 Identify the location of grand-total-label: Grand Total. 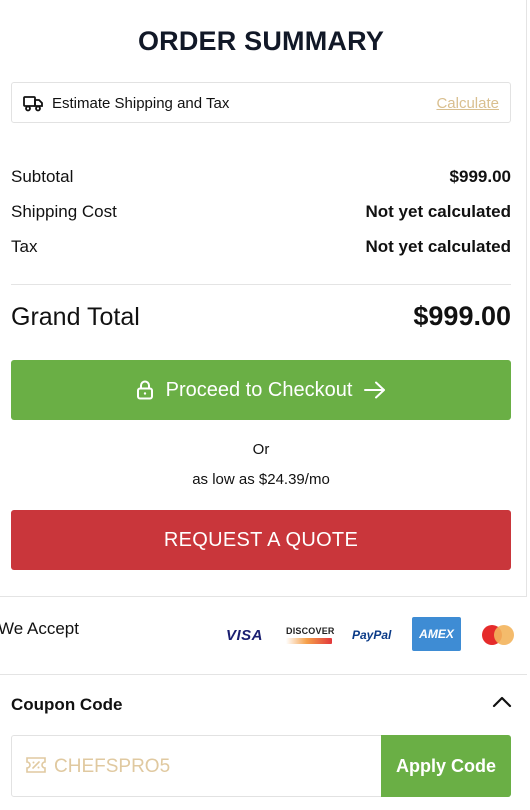
(75, 317).